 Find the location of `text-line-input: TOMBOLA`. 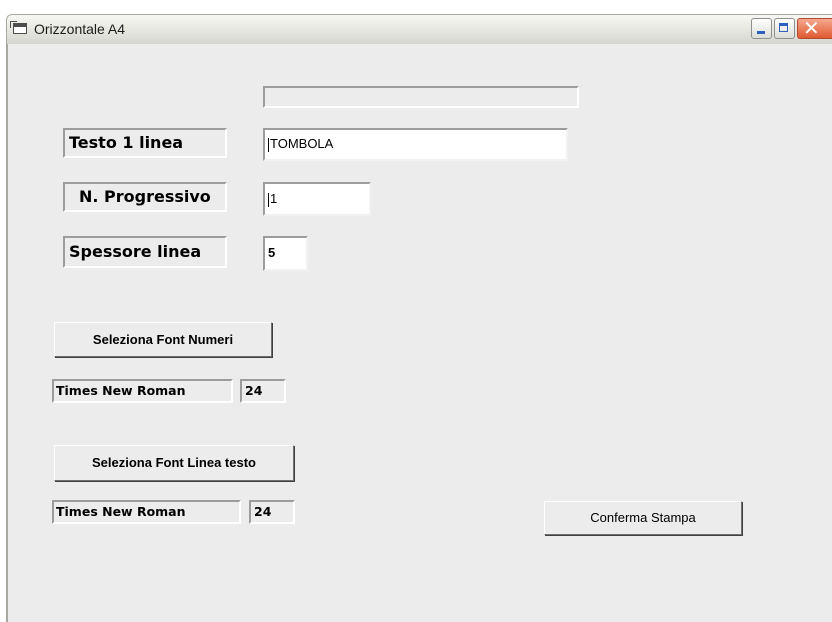

text-line-input: TOMBOLA is located at coordinates (415, 144).